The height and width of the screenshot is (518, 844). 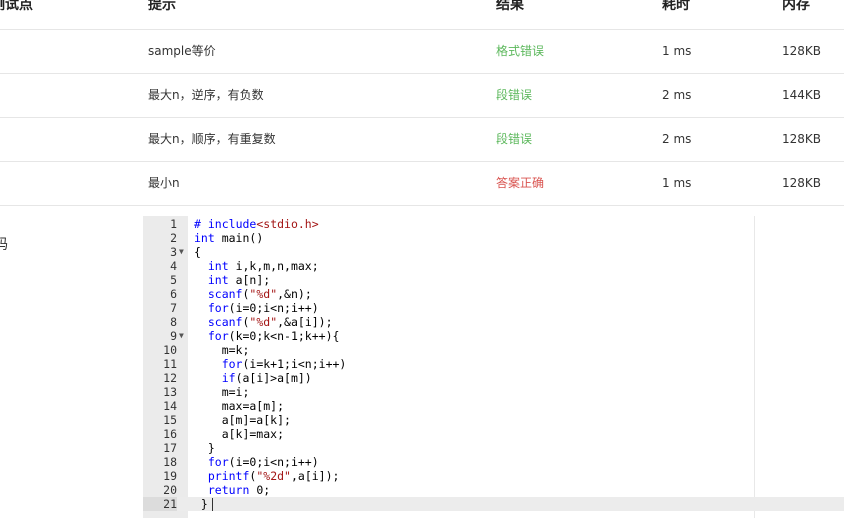 I want to click on test-point-hint: 最大n，逆序，有负数, so click(x=206, y=95).